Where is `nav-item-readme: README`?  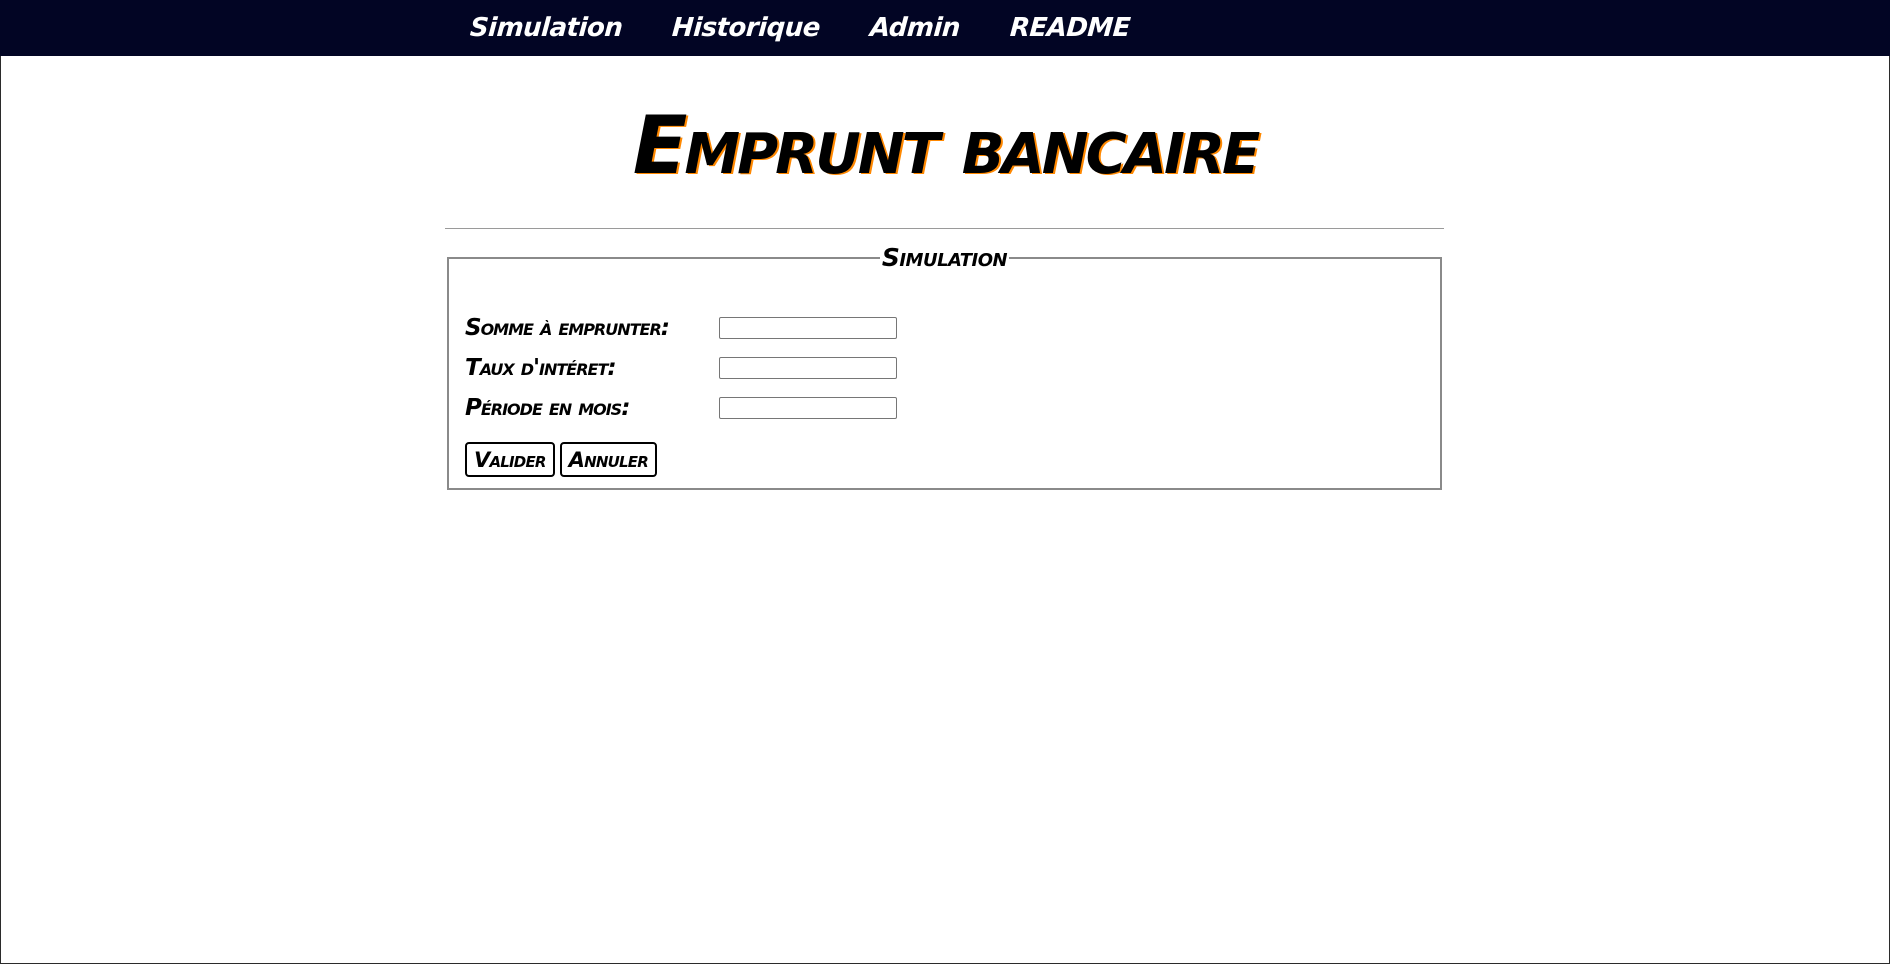
nav-item-readme: README is located at coordinates (1070, 28).